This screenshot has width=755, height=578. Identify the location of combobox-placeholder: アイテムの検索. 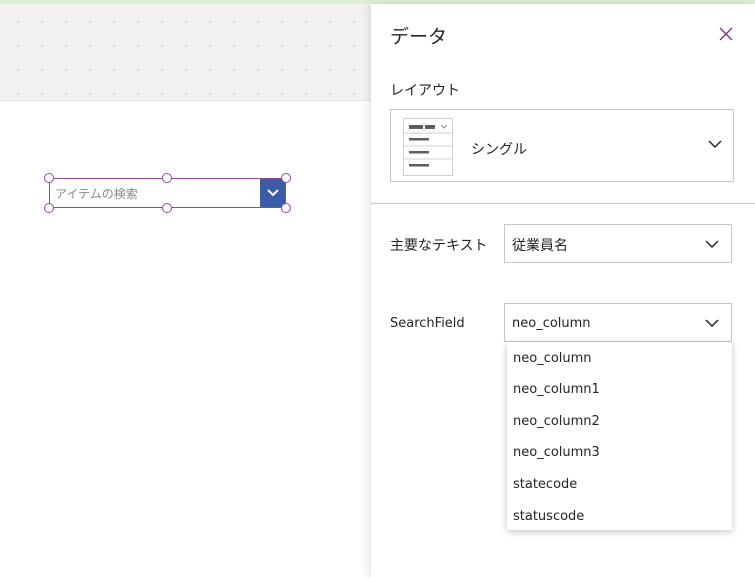
(96, 194).